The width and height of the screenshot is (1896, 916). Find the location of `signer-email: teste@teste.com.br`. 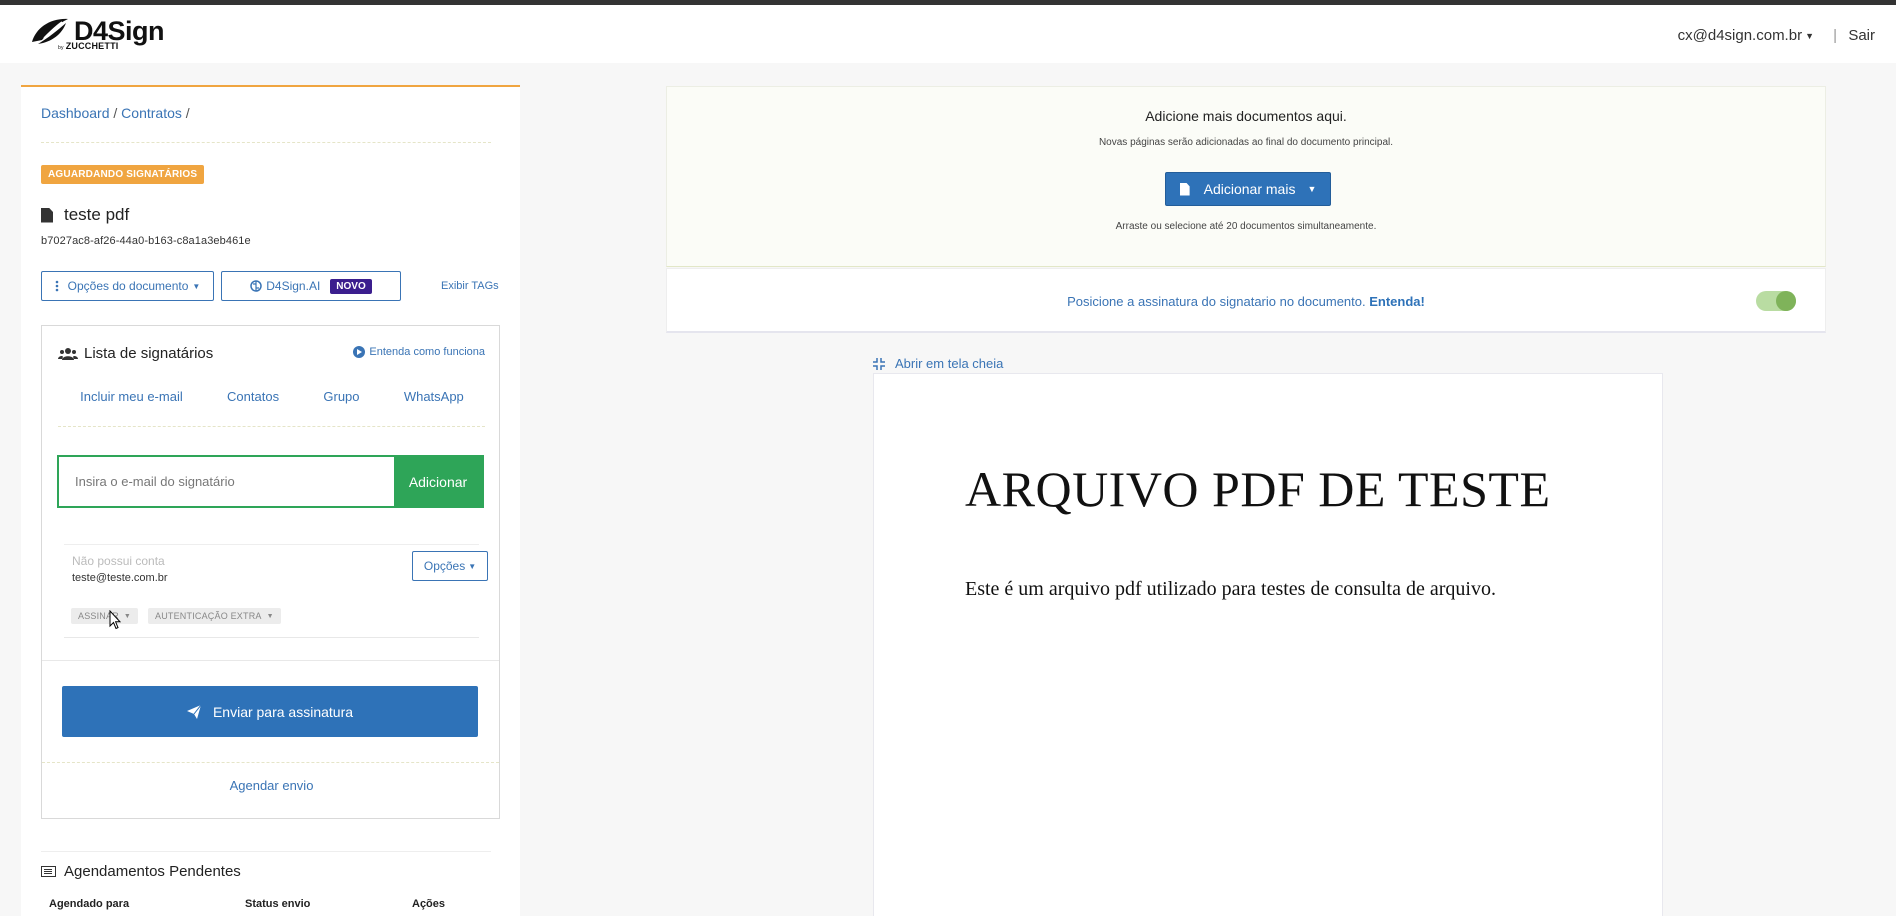

signer-email: teste@teste.com.br is located at coordinates (120, 578).